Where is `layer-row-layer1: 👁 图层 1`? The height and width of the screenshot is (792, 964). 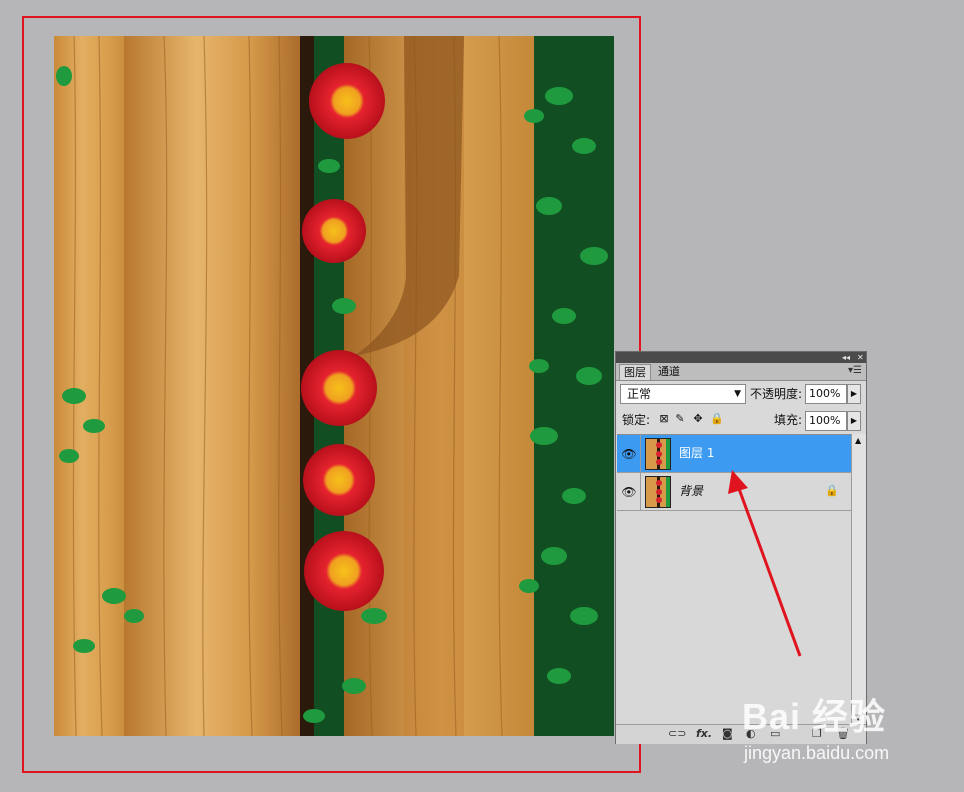
layer-row-layer1: 👁 图层 1 is located at coordinates (734, 454).